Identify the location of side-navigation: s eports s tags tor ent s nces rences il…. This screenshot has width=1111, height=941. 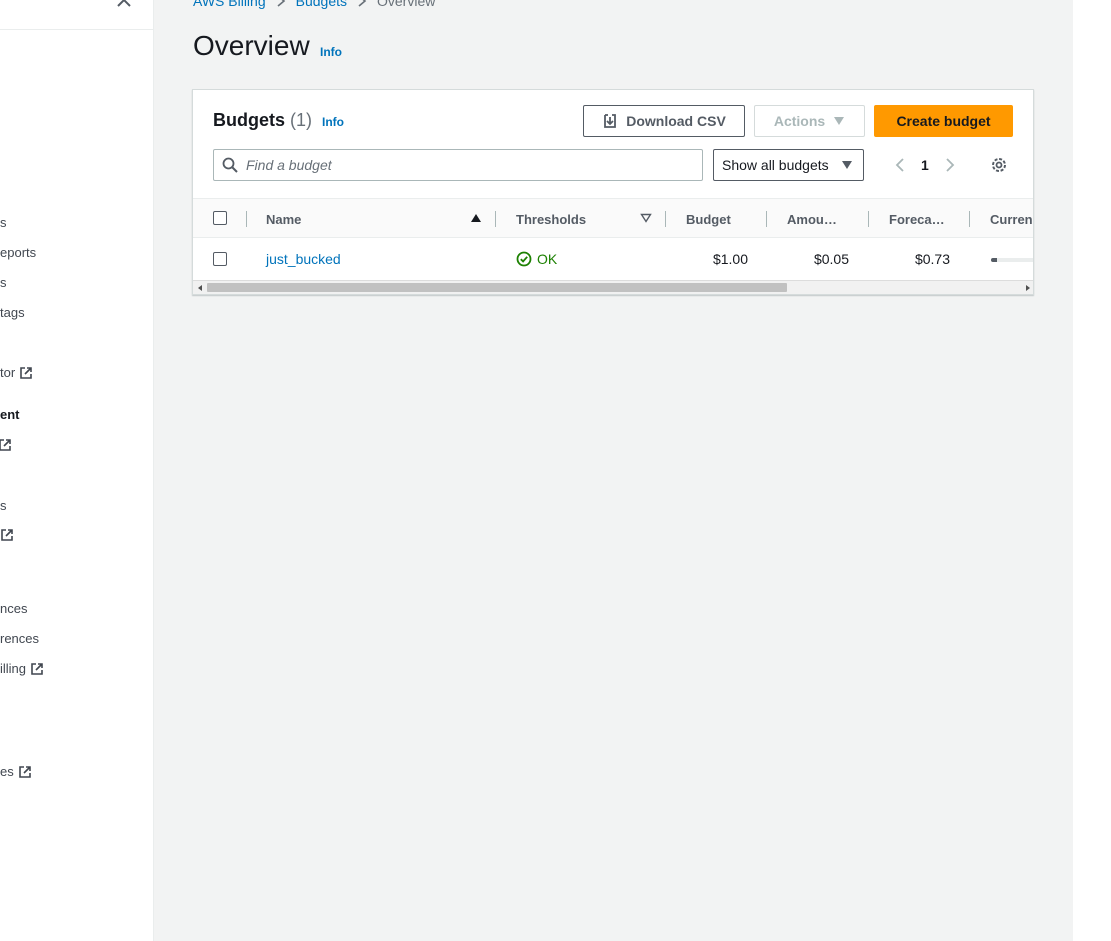
(77, 470).